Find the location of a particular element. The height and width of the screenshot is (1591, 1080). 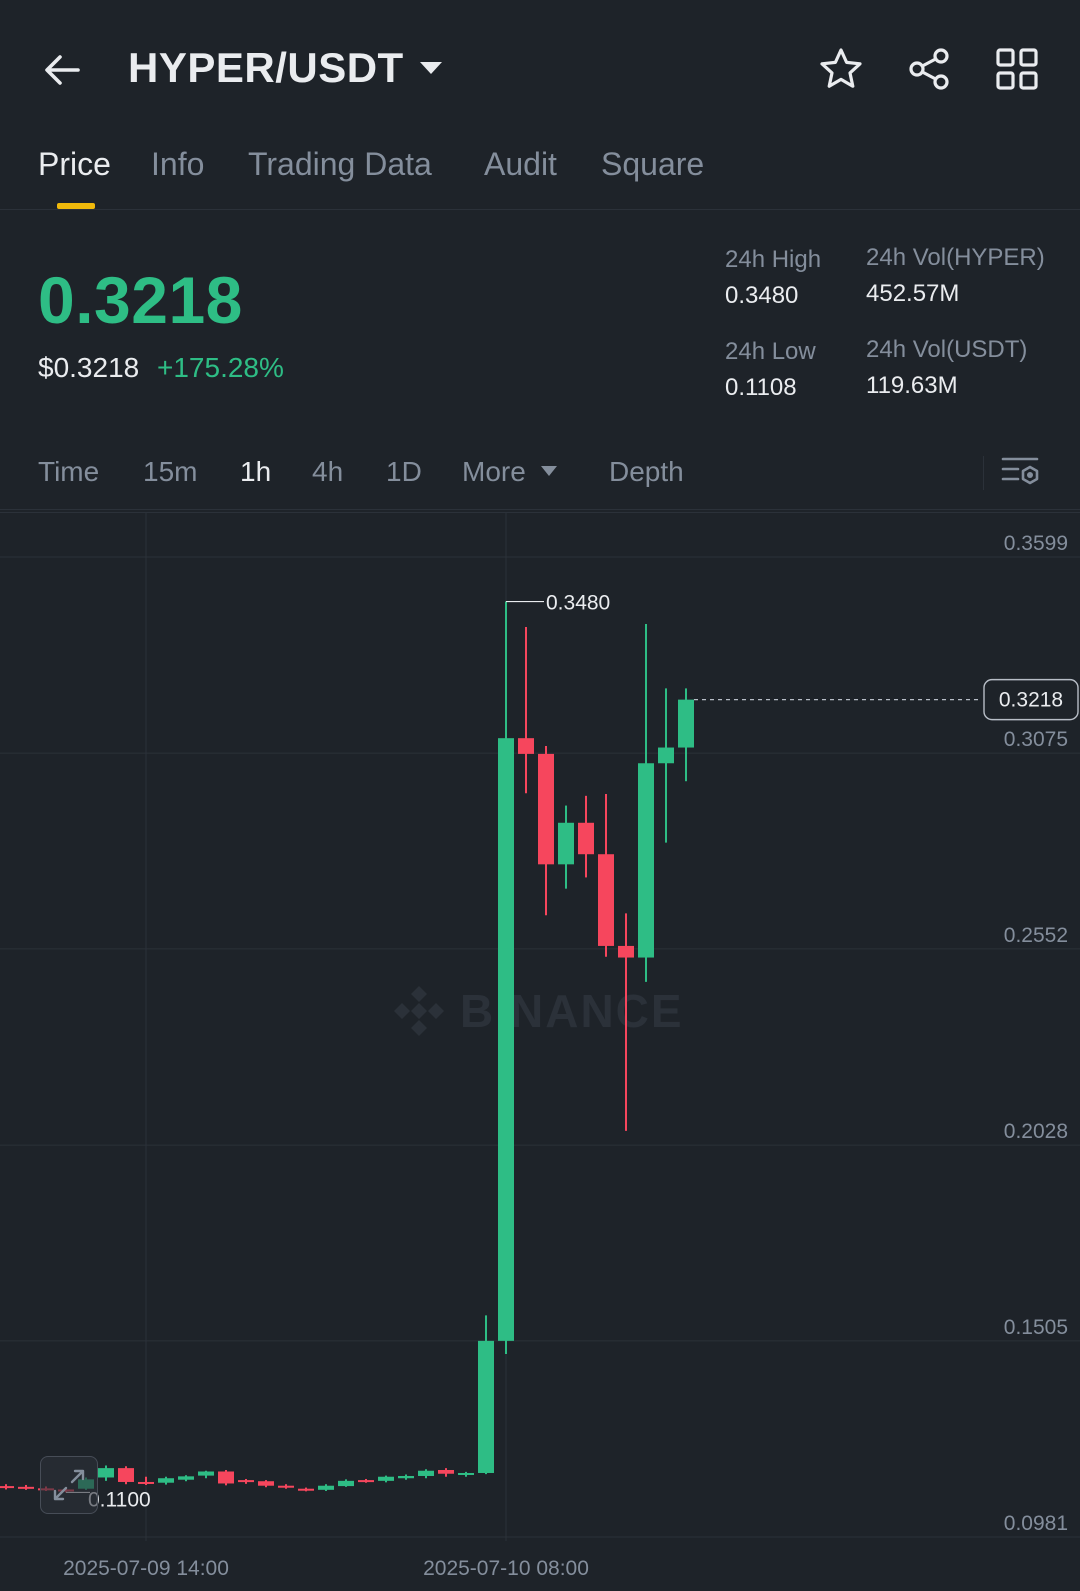

y-tick-label: 0.3599 is located at coordinates (1036, 543).